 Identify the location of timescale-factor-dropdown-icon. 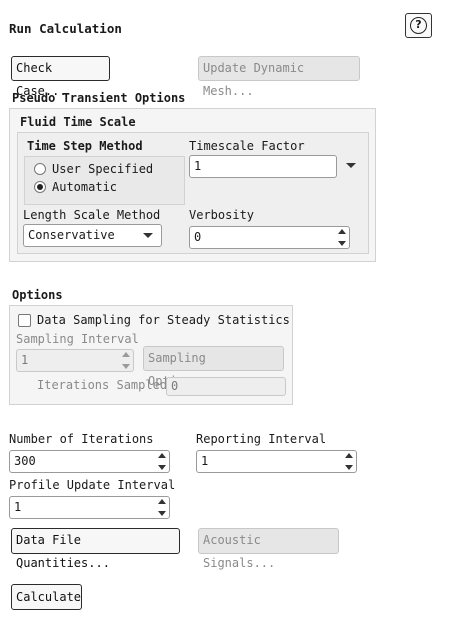
(351, 165).